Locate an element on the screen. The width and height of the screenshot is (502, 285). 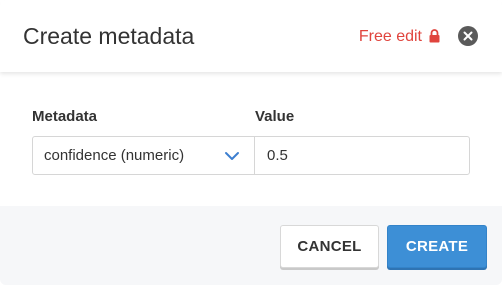
free-edit-indicator: Free edit is located at coordinates (399, 37).